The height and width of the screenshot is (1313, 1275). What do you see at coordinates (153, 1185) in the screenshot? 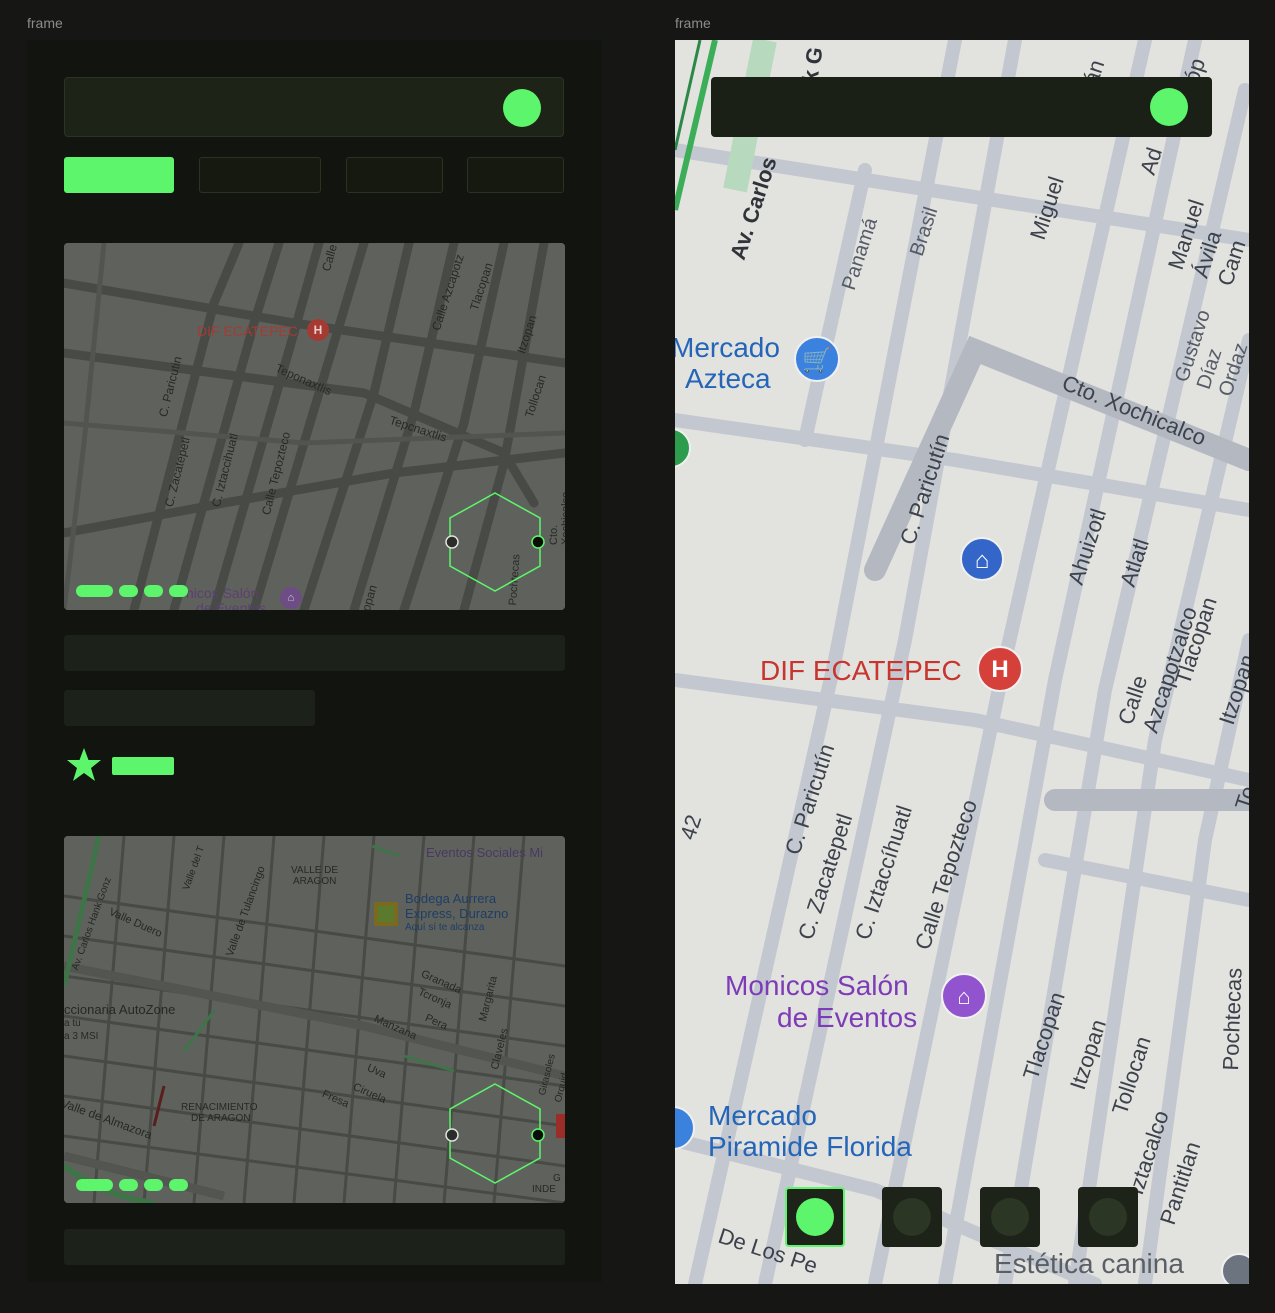
I see `pagination-pill-b3` at bounding box center [153, 1185].